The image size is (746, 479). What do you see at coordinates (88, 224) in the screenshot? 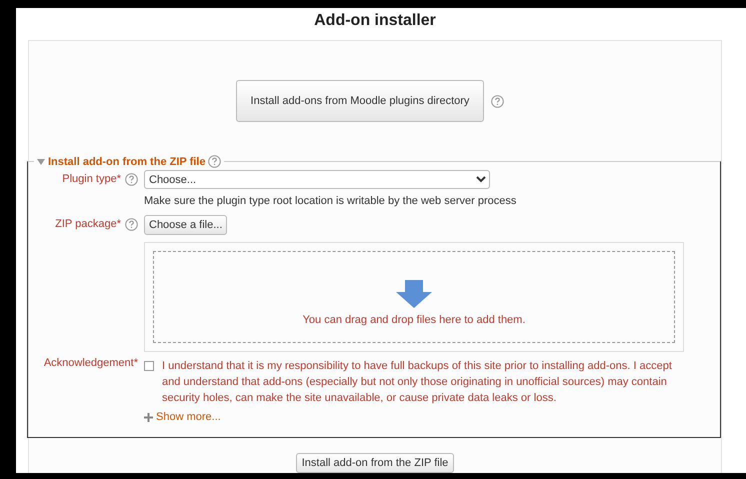
I see `field-label: ZIP package*` at bounding box center [88, 224].